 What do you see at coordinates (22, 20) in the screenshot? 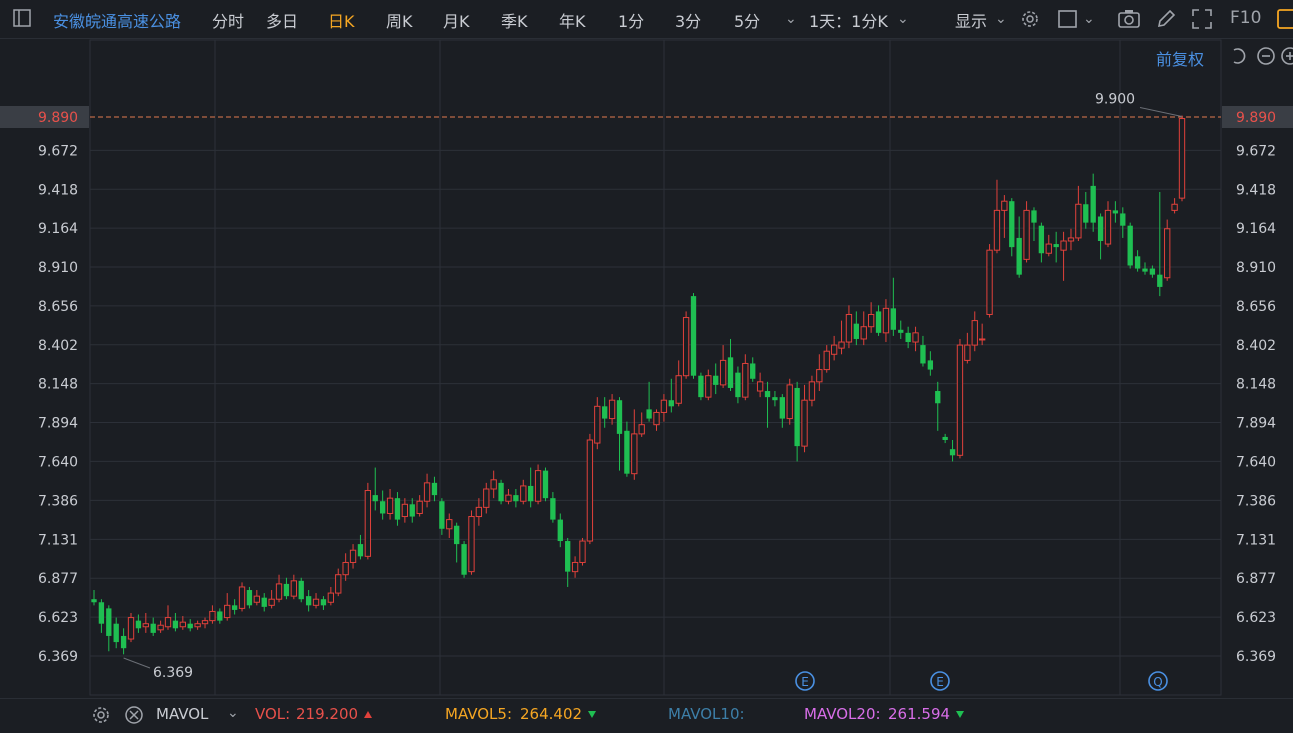
I see `sidebar-toggle-icon` at bounding box center [22, 20].